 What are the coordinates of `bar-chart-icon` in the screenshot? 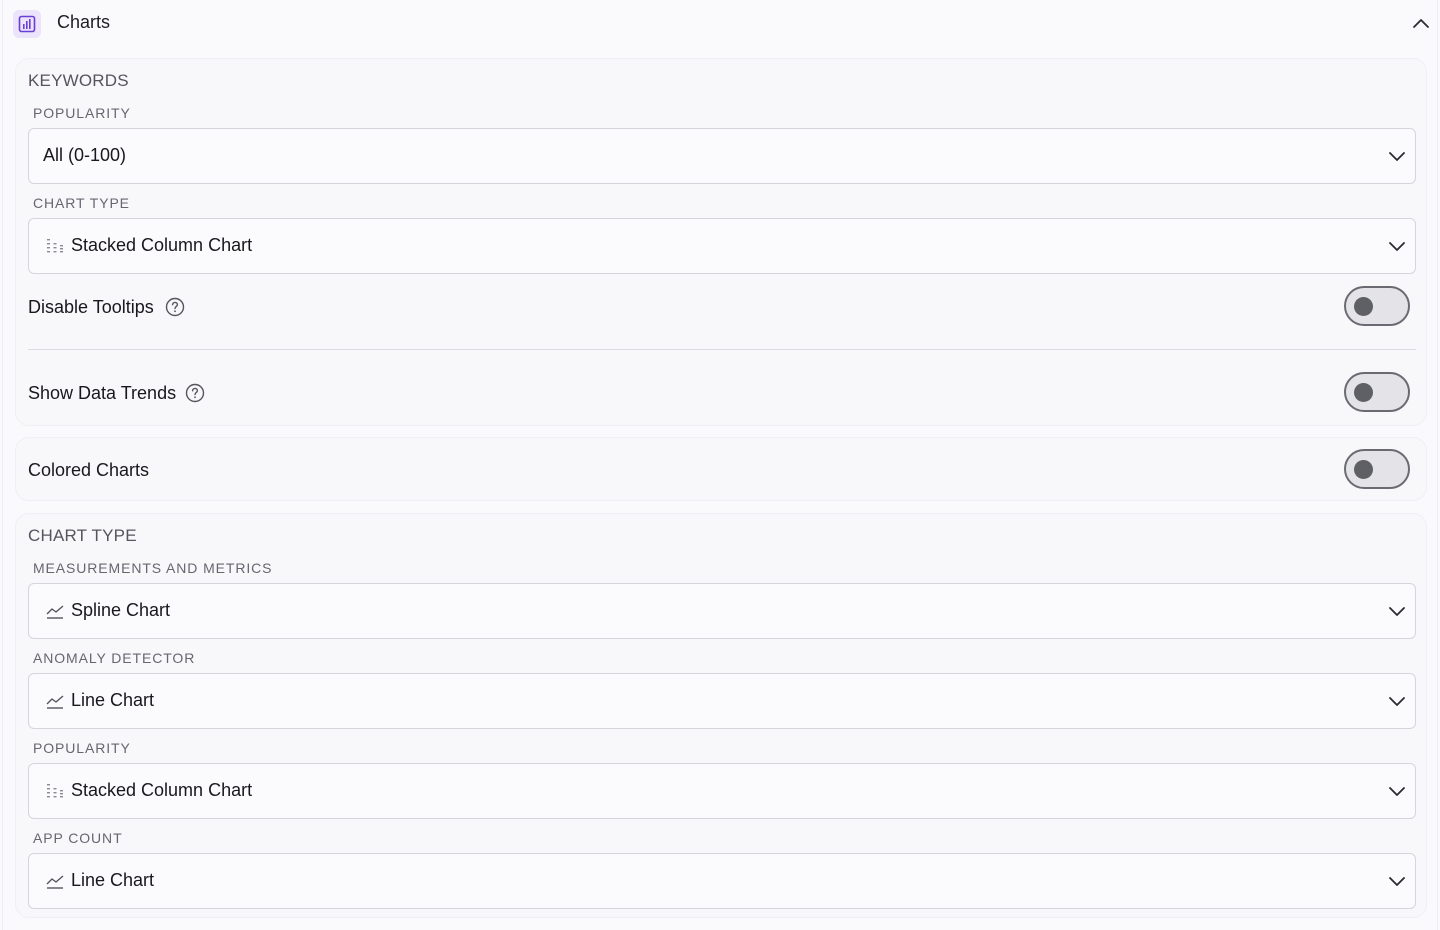 It's located at (27, 24).